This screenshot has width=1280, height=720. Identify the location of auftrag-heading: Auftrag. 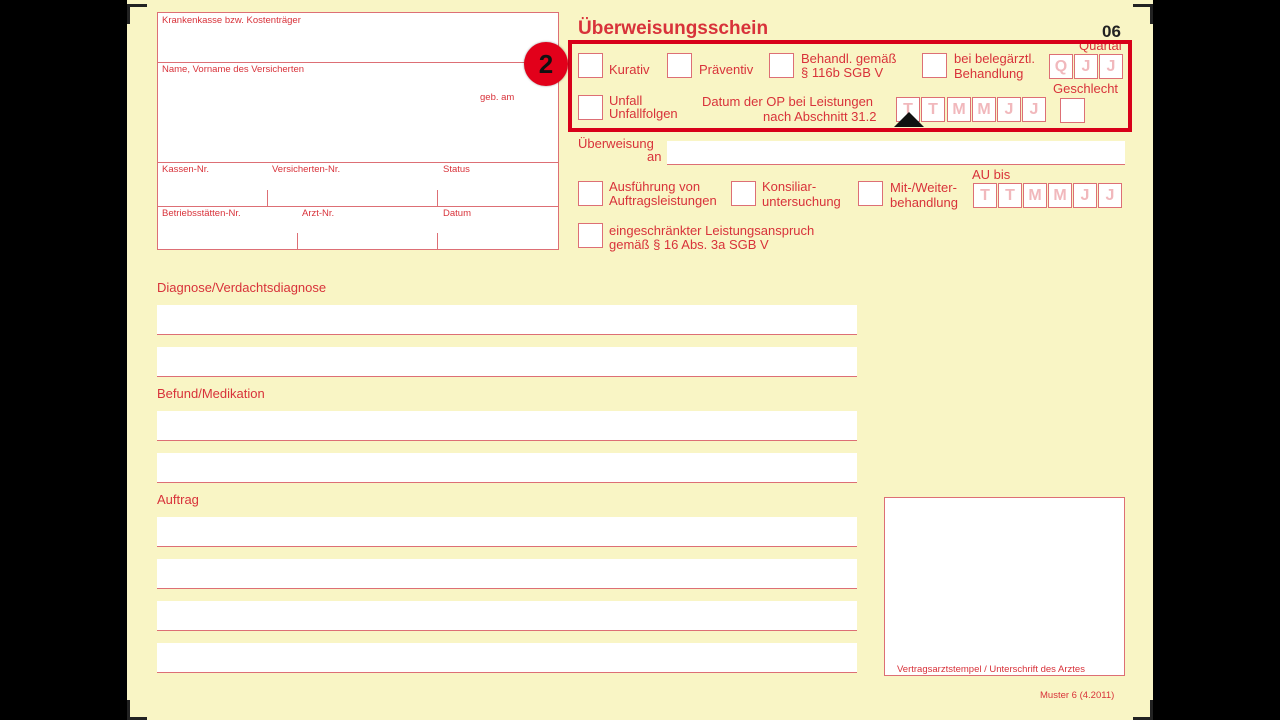
(178, 499).